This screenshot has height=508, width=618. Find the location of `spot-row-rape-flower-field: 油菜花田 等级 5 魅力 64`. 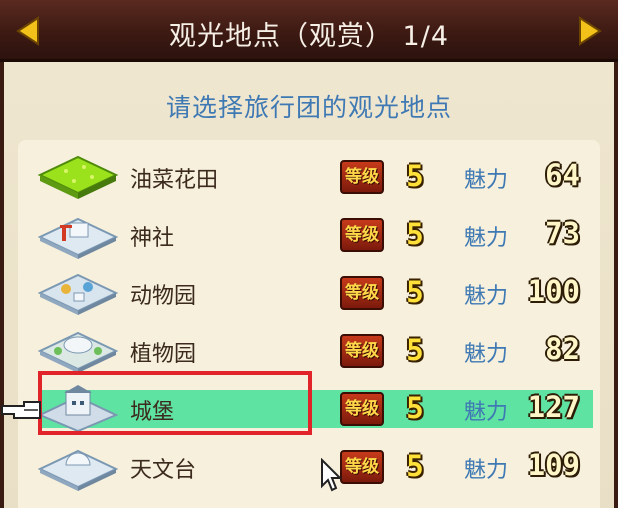

spot-row-rape-flower-field: 油菜花田 等级 5 魅力 64 is located at coordinates (309, 177).